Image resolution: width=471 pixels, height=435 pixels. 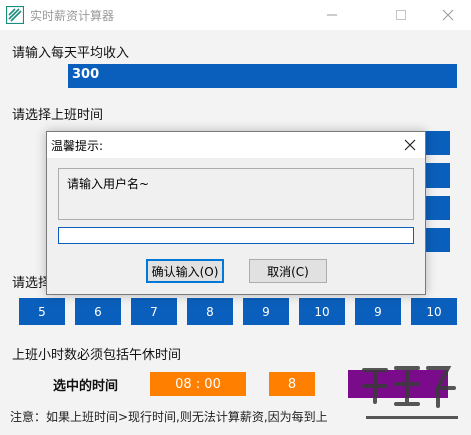 I want to click on maximize-icon, so click(x=401, y=15).